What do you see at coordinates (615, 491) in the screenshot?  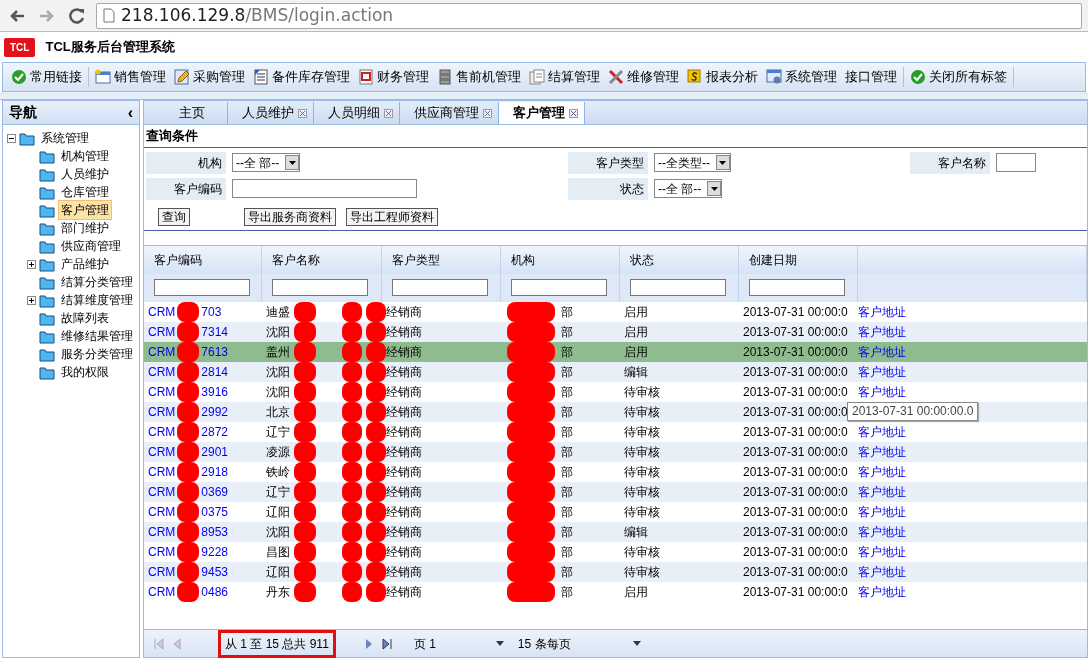 I see `table-row: CRM 0369 辽宁 经销商 部 待审核 2013-07-31 00:00:0 客户地址` at bounding box center [615, 491].